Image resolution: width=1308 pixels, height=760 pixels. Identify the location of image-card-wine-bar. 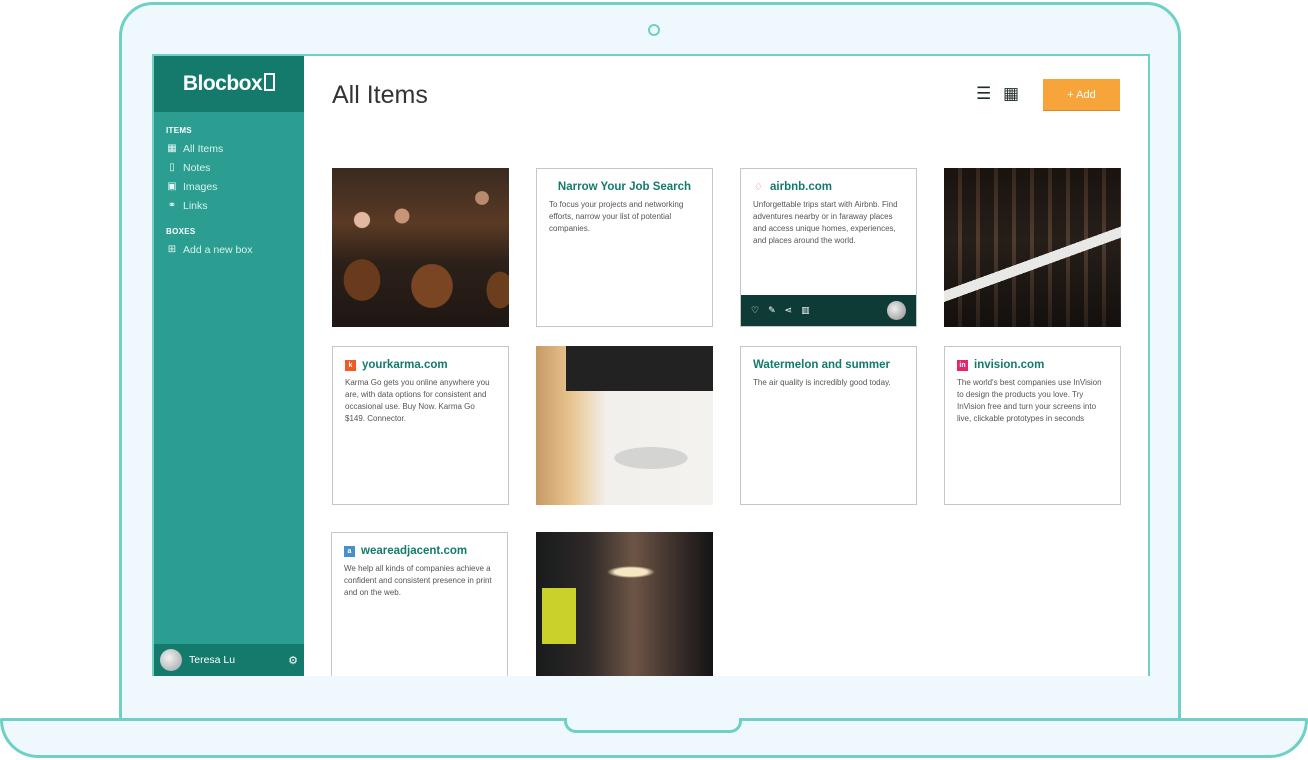
(420, 247).